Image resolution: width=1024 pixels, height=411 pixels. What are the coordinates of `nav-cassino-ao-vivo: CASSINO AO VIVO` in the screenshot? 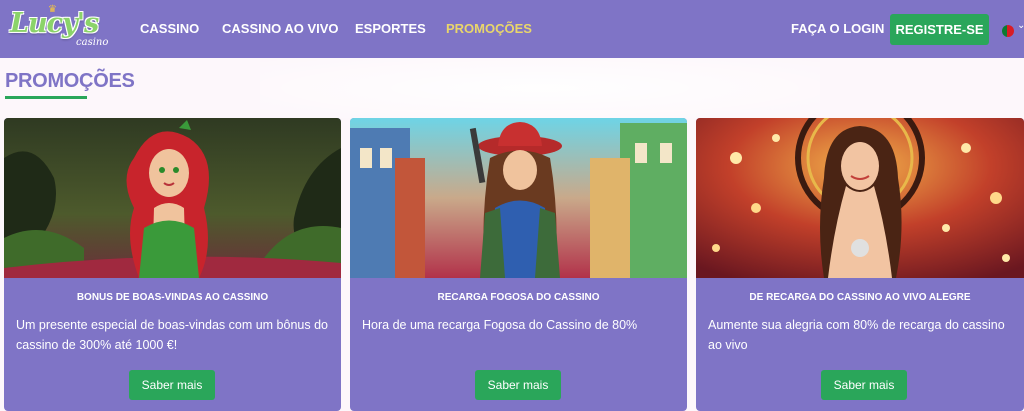 It's located at (280, 28).